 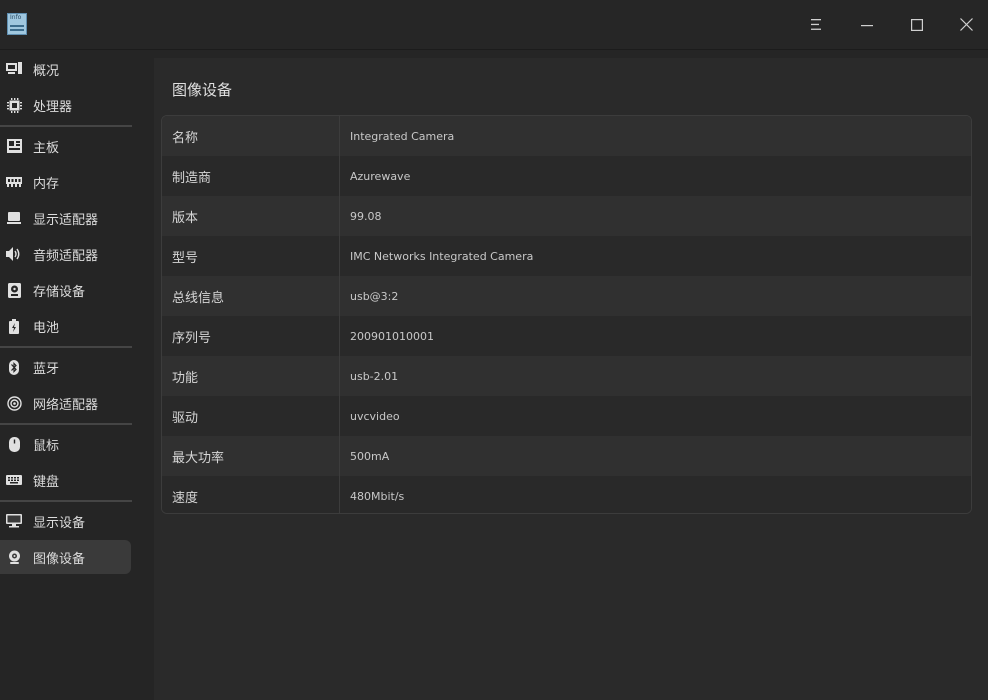 What do you see at coordinates (566, 494) in the screenshot?
I see `table-row: 速度 480Mbit/s` at bounding box center [566, 494].